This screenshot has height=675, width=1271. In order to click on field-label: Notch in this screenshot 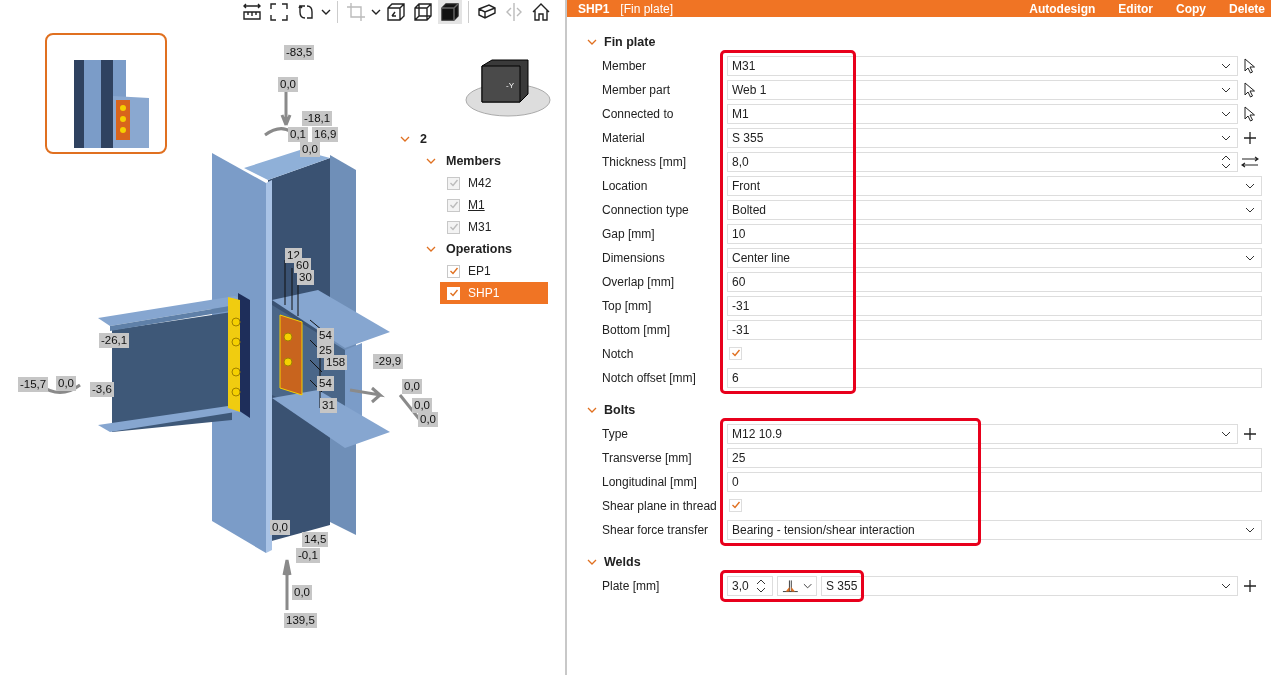, I will do `click(618, 354)`.